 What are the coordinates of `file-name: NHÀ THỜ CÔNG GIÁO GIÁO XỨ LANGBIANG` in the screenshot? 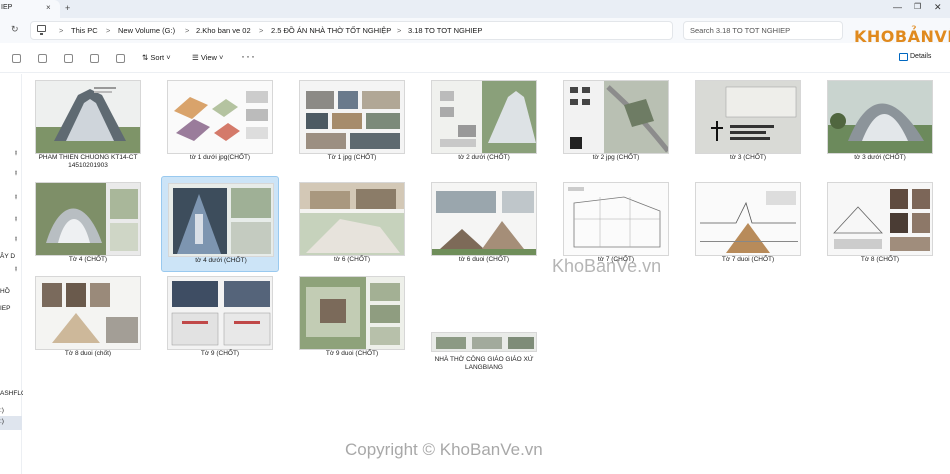 It's located at (484, 363).